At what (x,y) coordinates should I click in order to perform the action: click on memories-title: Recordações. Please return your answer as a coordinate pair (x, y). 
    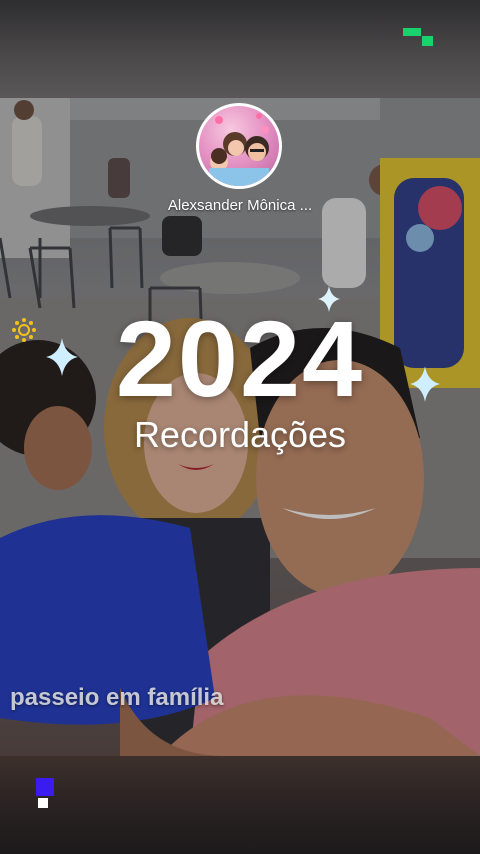
    Looking at the image, I should click on (240, 434).